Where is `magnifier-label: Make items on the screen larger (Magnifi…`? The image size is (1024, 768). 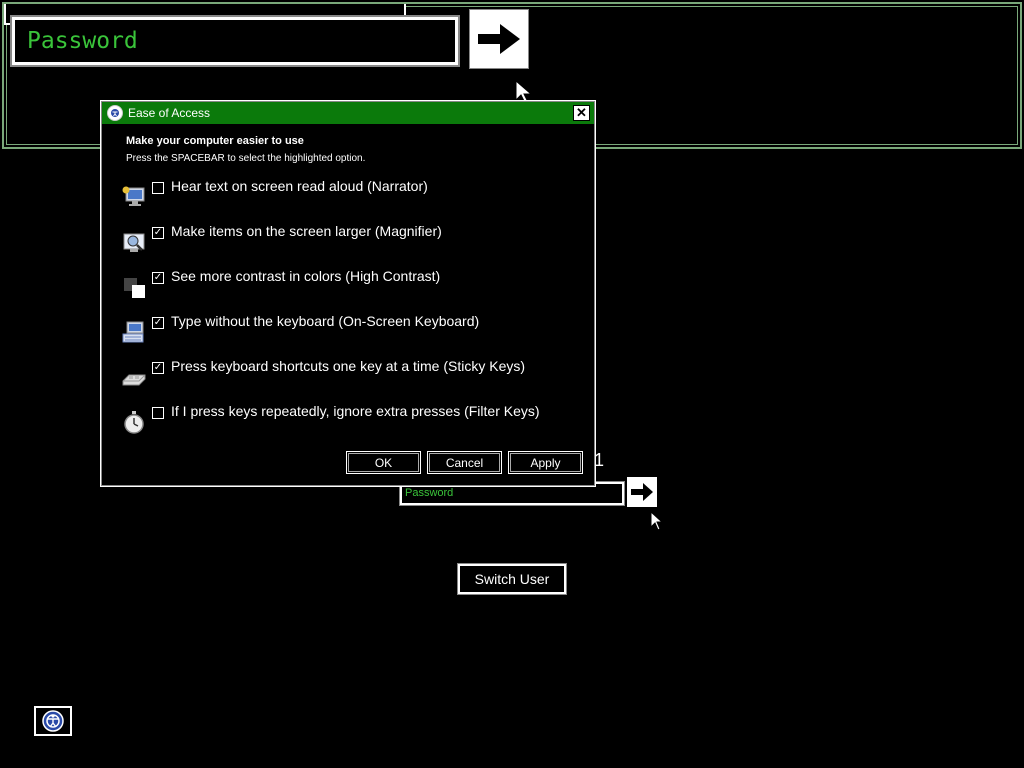
magnifier-label: Make items on the screen larger (Magnifi… is located at coordinates (306, 231).